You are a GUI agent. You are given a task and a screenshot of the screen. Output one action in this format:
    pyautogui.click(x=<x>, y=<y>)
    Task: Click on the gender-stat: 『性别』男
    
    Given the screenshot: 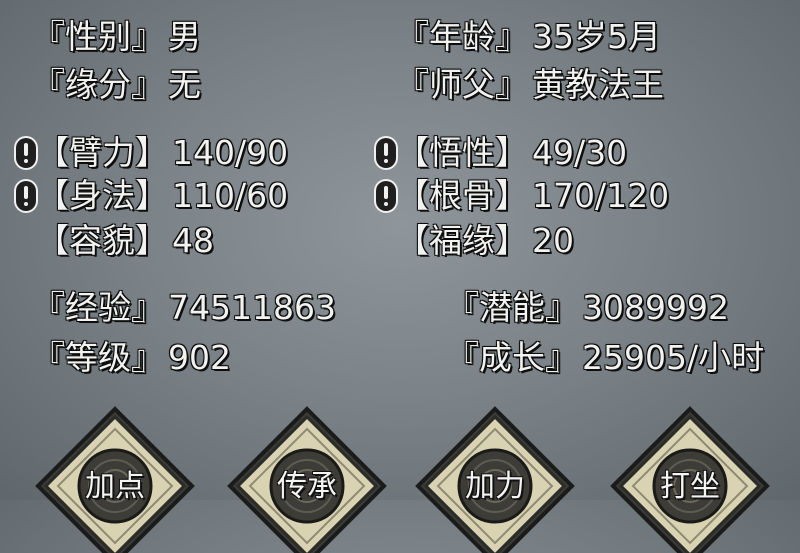 What is the action you would take?
    pyautogui.click(x=116, y=37)
    